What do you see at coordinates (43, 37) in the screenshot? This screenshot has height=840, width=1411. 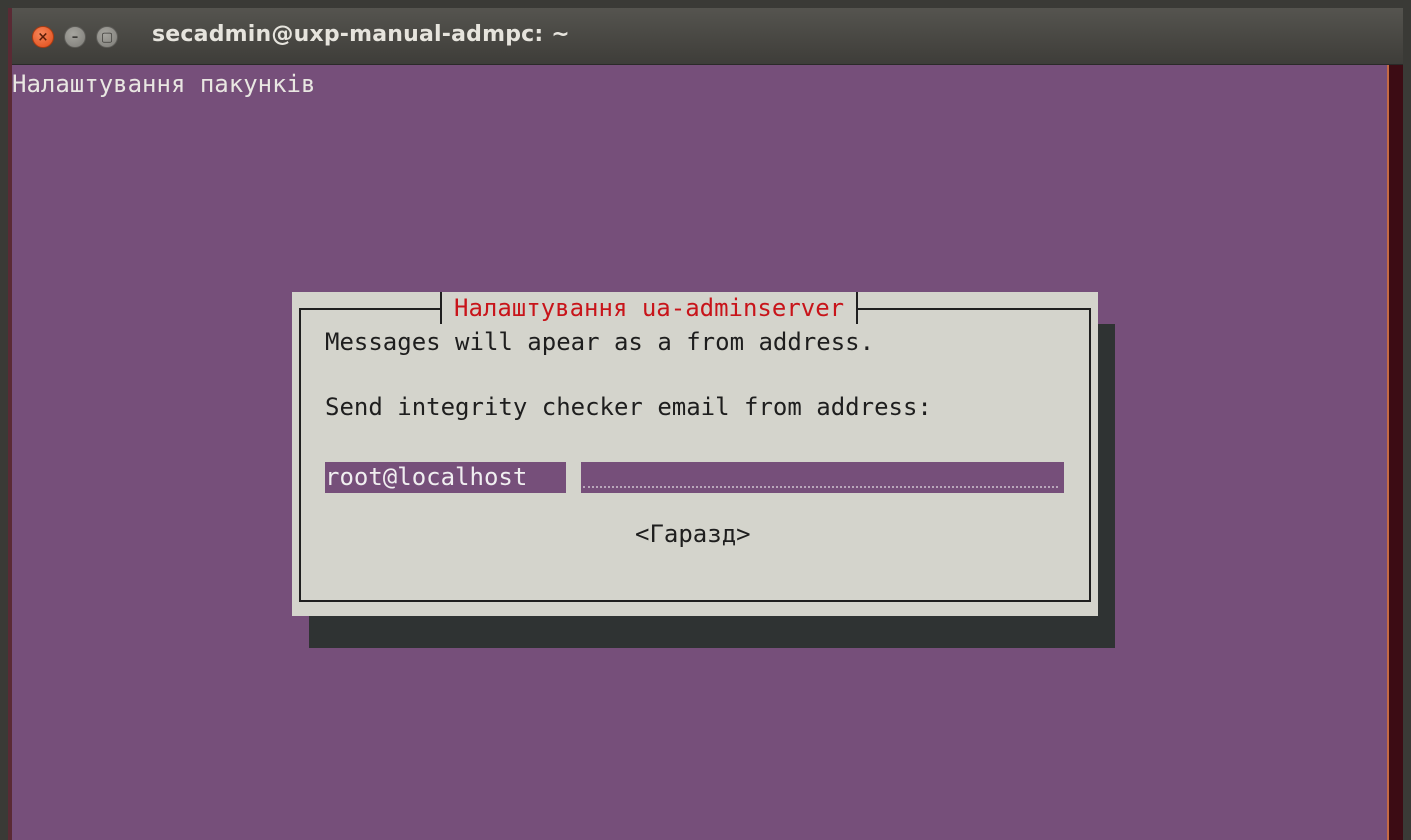 I see `close-icon: ×` at bounding box center [43, 37].